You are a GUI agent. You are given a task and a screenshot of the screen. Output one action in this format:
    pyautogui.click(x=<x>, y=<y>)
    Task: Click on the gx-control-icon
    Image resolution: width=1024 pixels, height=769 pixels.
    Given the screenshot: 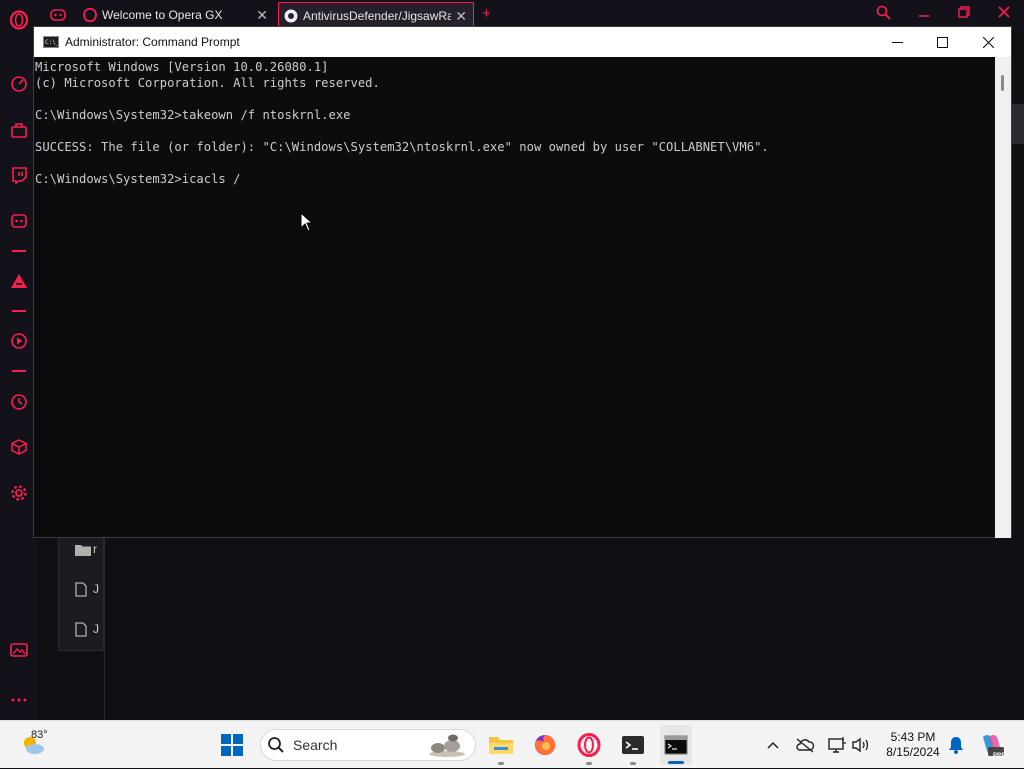 What is the action you would take?
    pyautogui.click(x=19, y=84)
    